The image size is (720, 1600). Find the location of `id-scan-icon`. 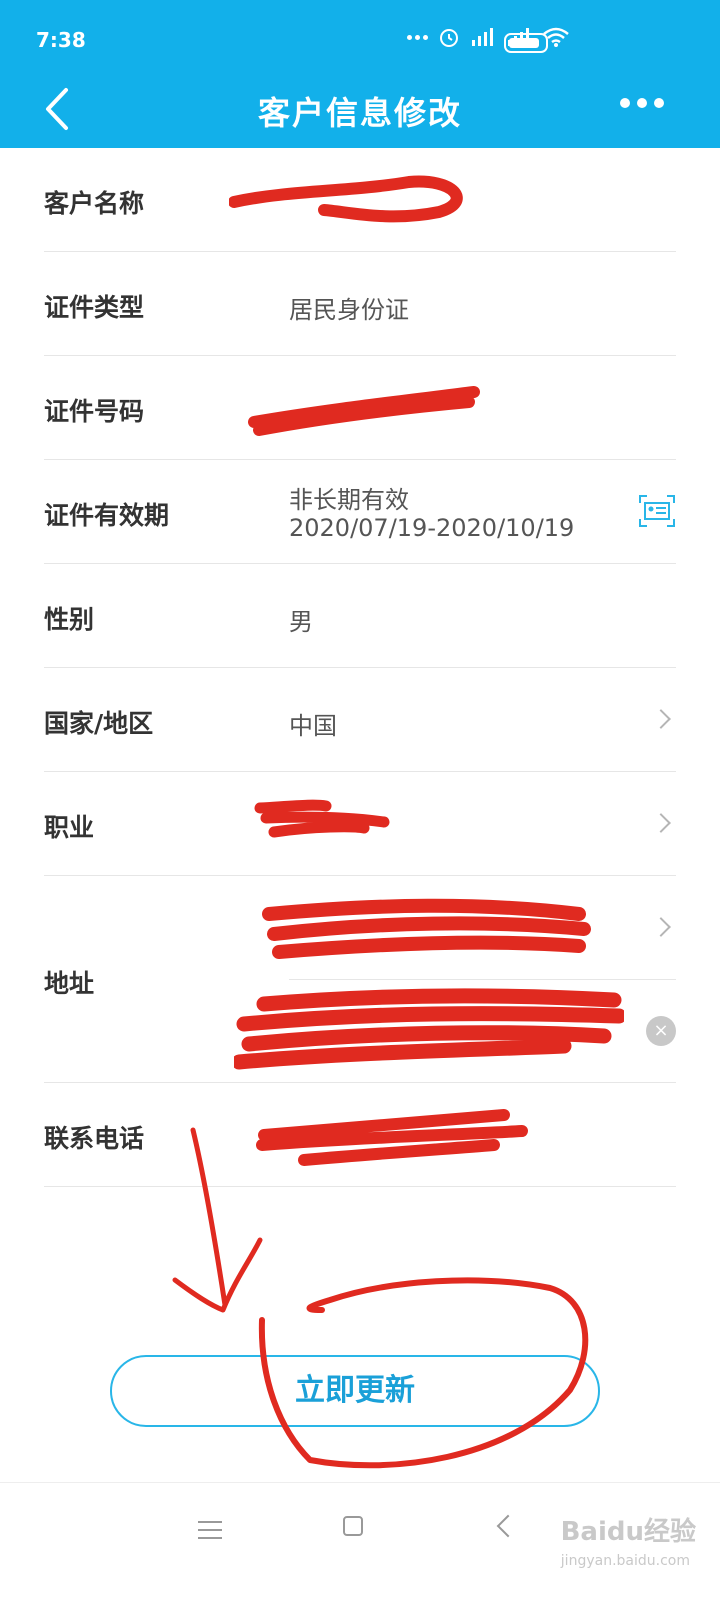

id-scan-icon is located at coordinates (657, 511).